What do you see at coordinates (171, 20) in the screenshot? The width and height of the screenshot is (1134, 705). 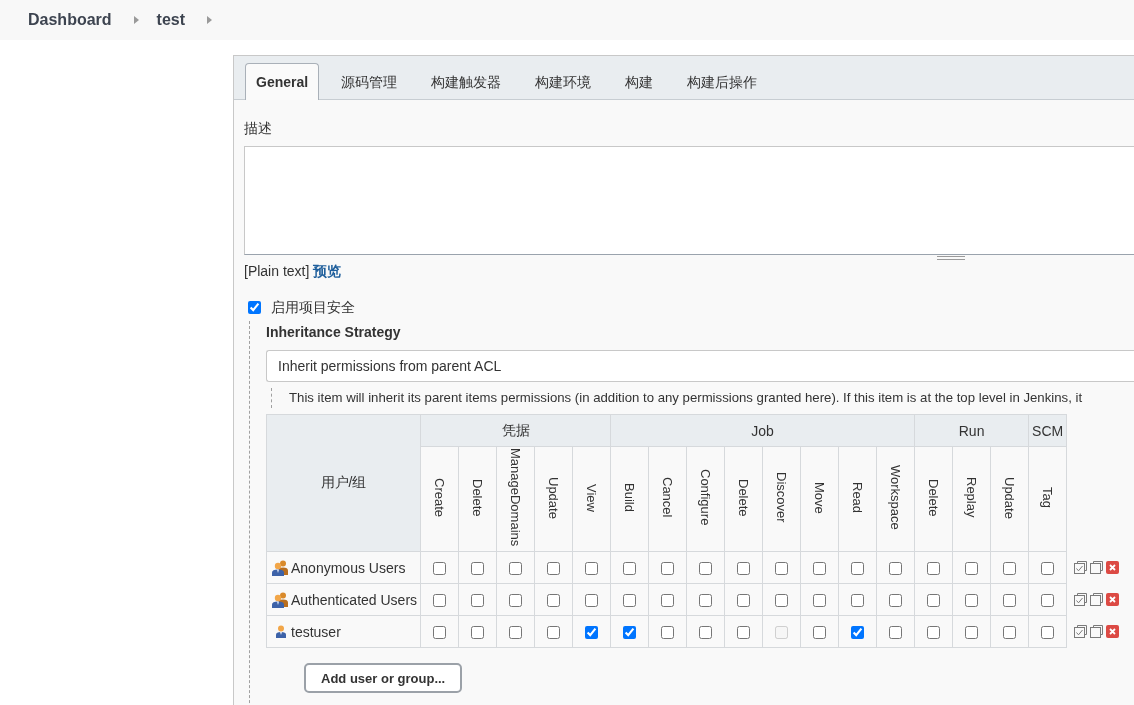 I see `breadcrumb-link: test` at bounding box center [171, 20].